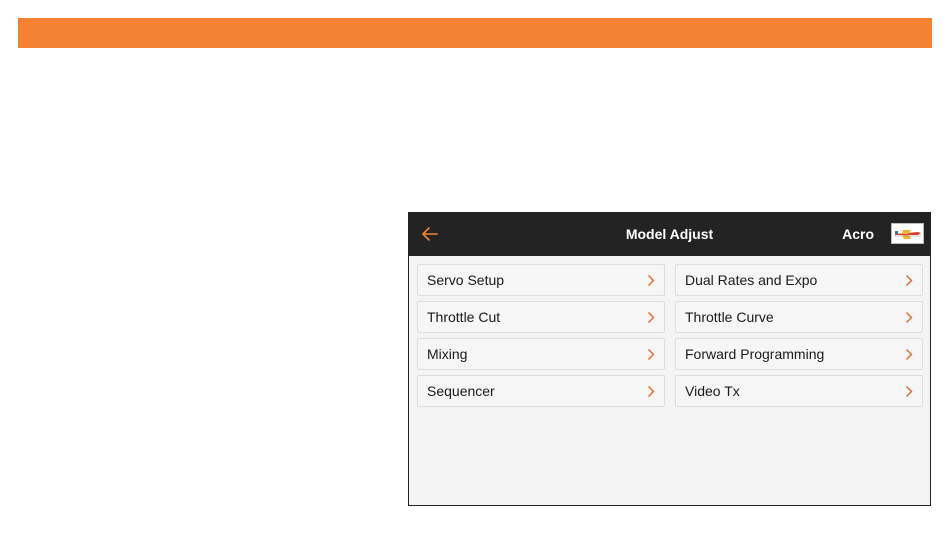 The image size is (950, 534). I want to click on menu-item-label: Mixing, so click(447, 354).